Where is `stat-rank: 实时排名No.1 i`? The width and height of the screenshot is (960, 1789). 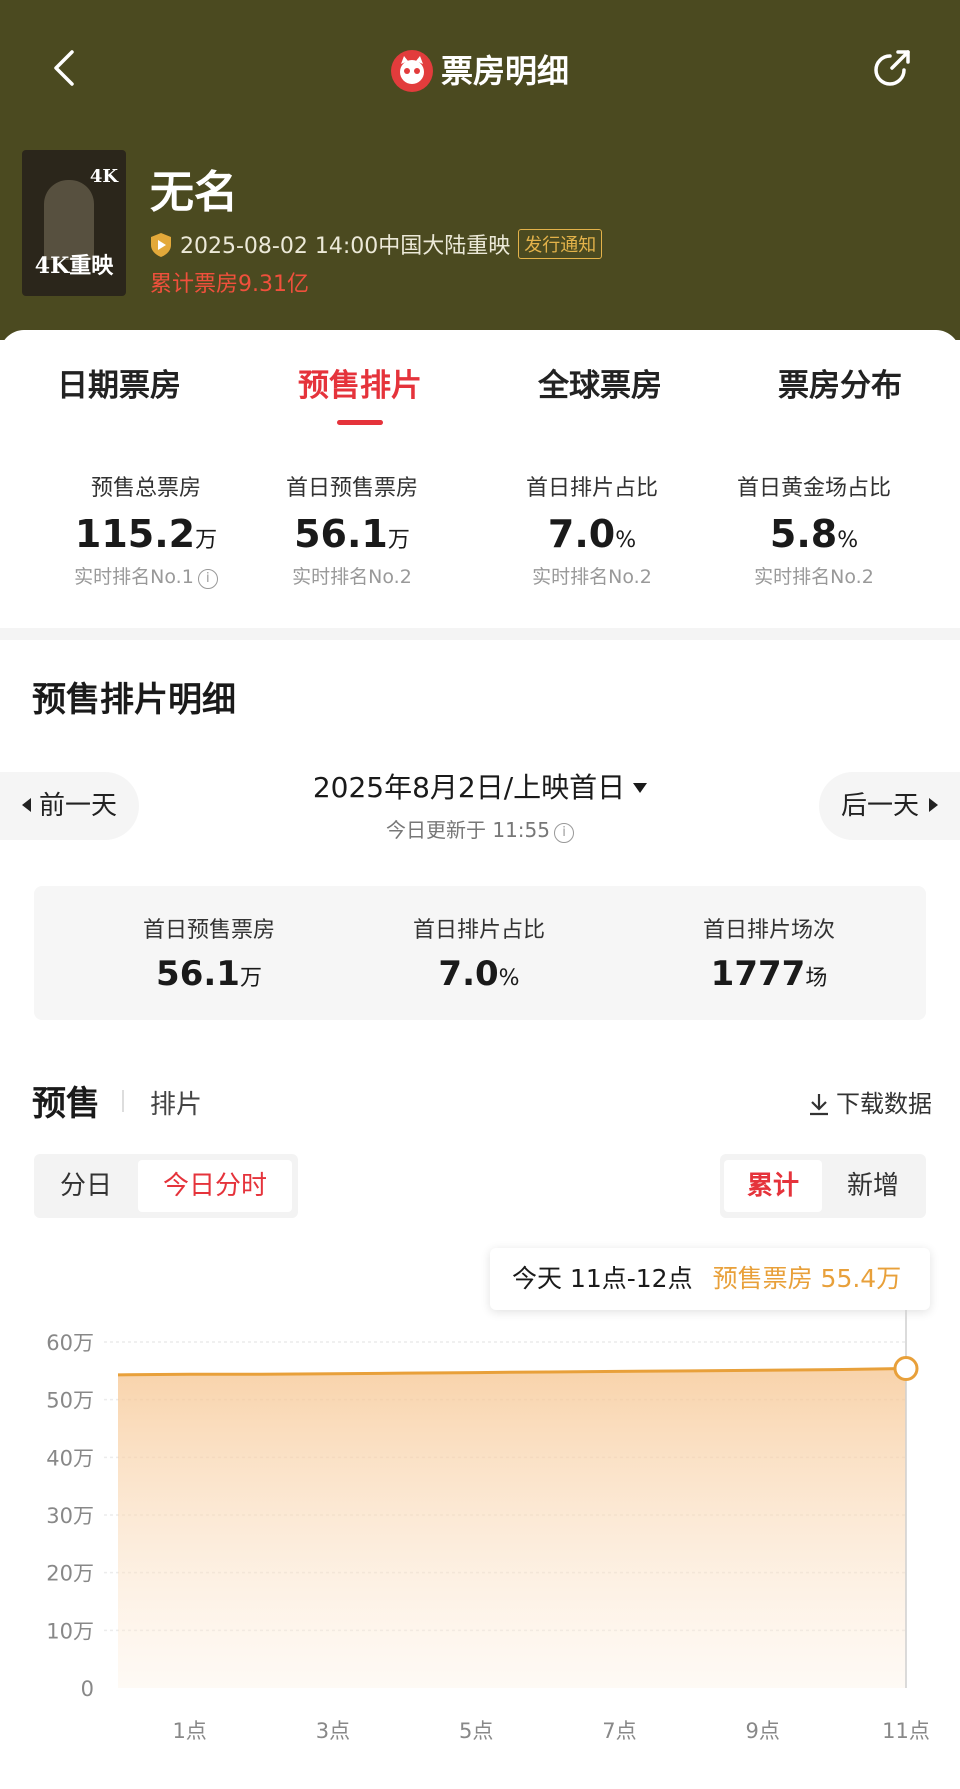
stat-rank: 实时排名No.1 i is located at coordinates (146, 575).